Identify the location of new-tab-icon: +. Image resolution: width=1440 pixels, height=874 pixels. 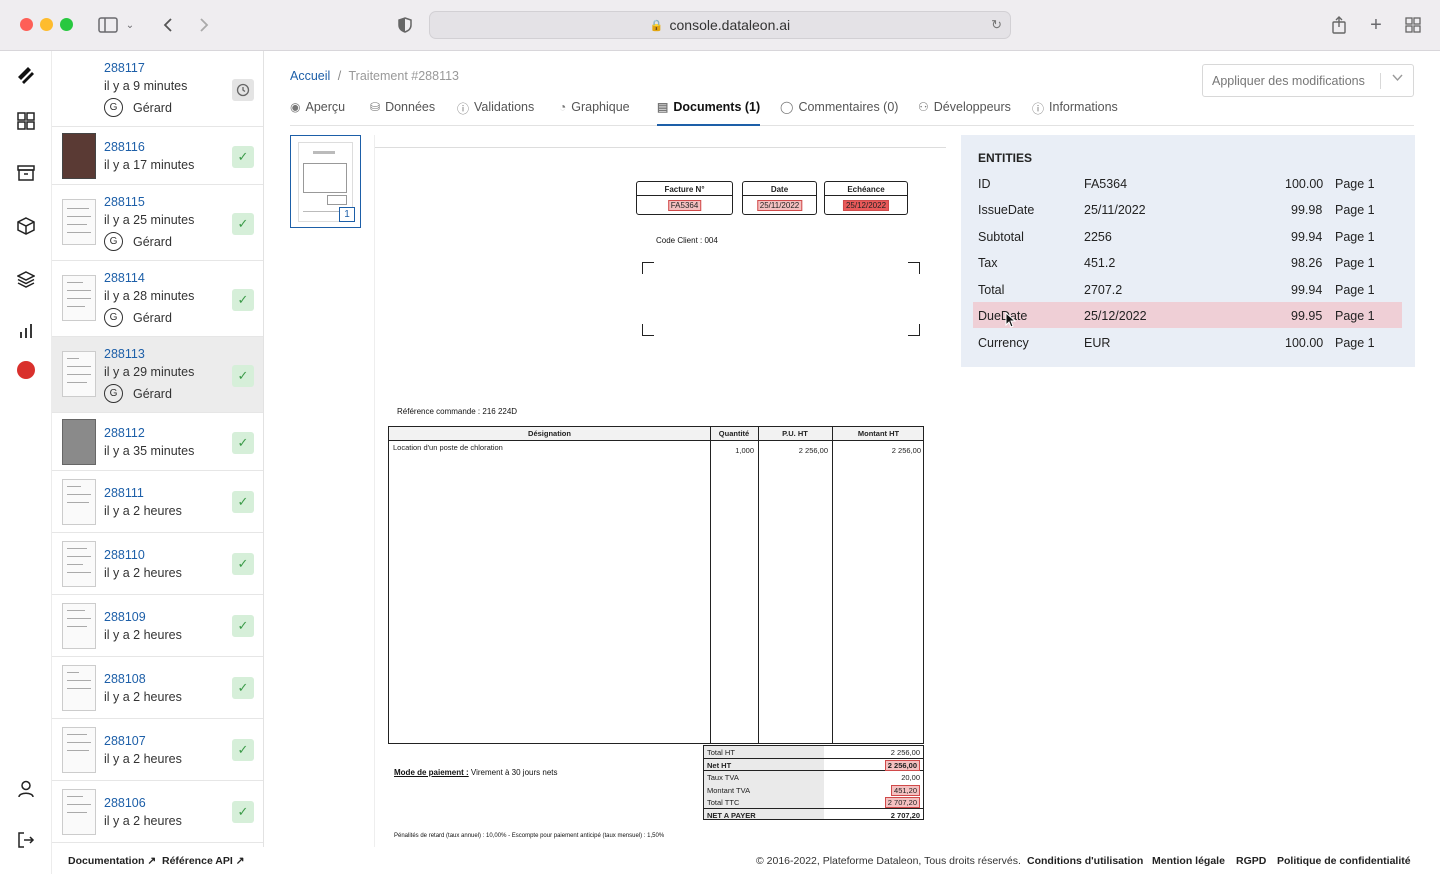
(1376, 25).